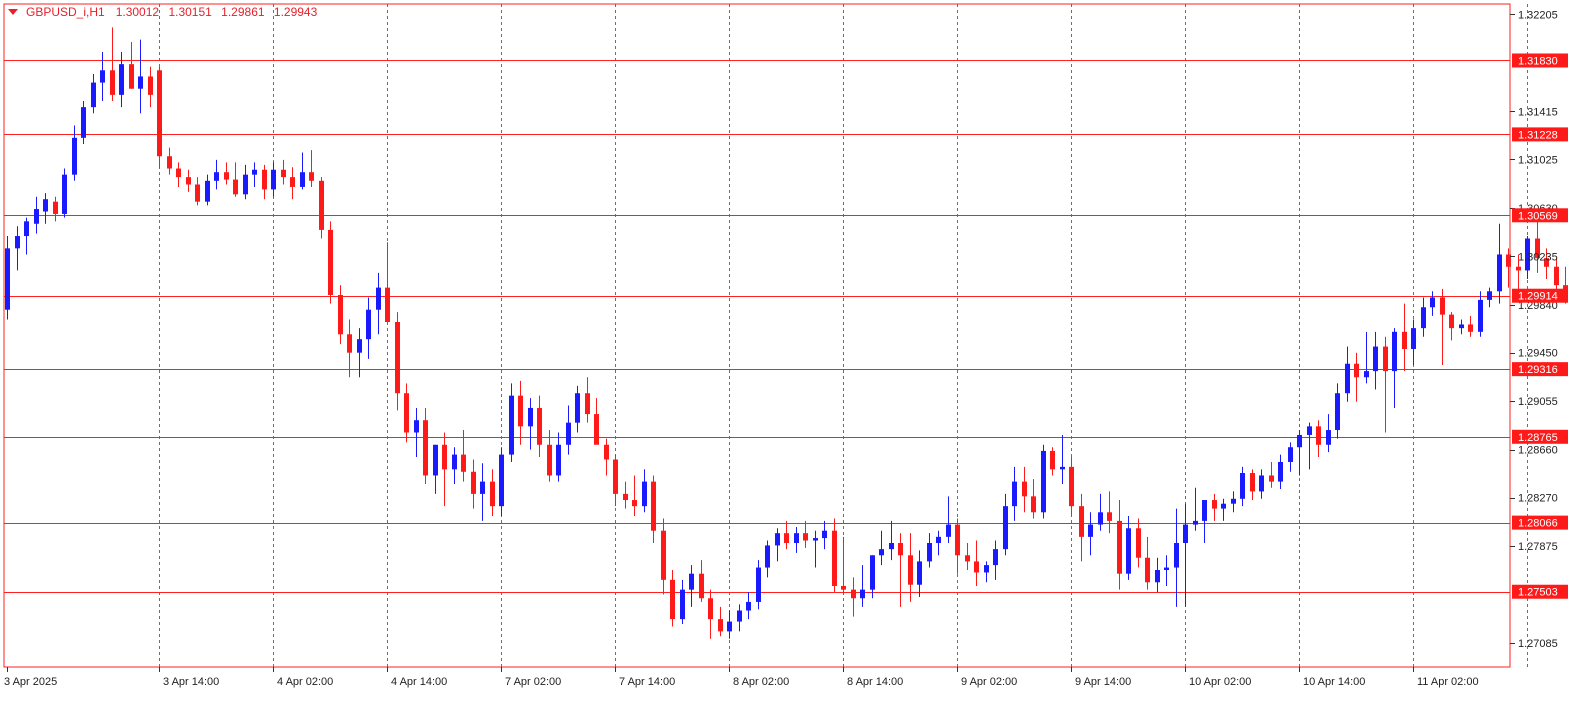 Image resolution: width=1586 pixels, height=703 pixels. What do you see at coordinates (1538, 297) in the screenshot?
I see `level-price-label: 1.29914` at bounding box center [1538, 297].